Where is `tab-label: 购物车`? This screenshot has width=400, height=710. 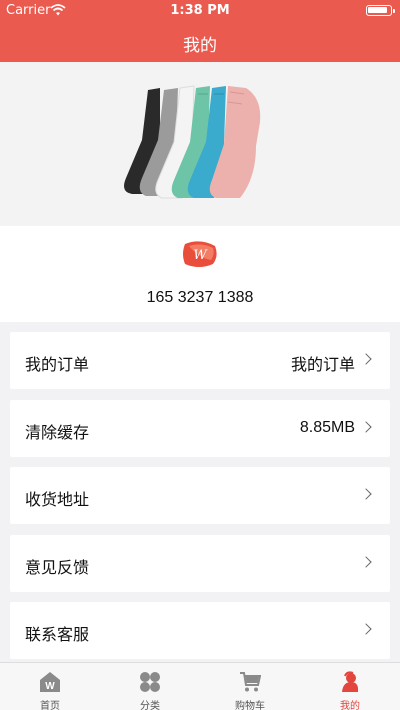
tab-label: 购物车 is located at coordinates (250, 705).